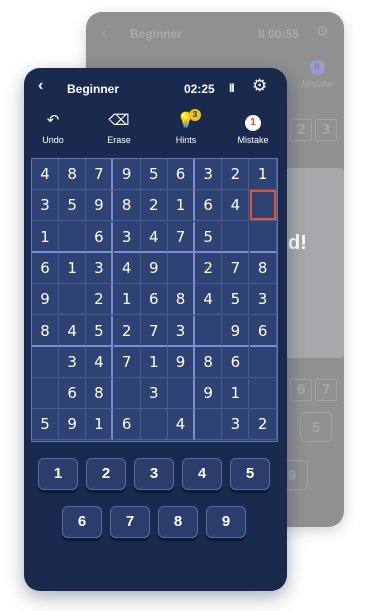 Image resolution: width=370 pixels, height=611 pixels. I want to click on number-key-3: 3, so click(154, 474).